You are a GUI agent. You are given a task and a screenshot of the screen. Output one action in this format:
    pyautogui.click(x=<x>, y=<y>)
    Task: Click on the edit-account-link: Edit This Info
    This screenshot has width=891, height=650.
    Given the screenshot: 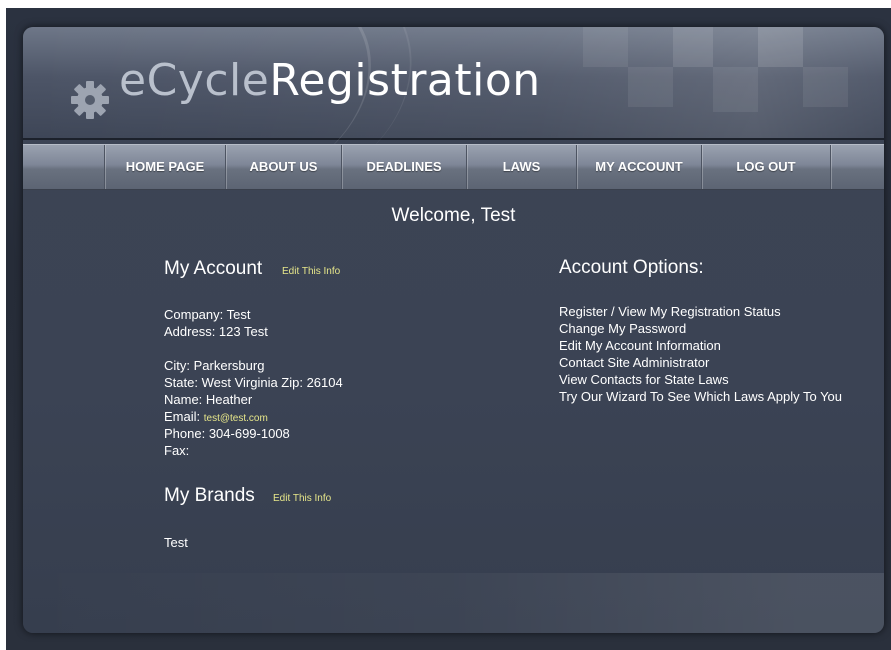 What is the action you would take?
    pyautogui.click(x=311, y=271)
    